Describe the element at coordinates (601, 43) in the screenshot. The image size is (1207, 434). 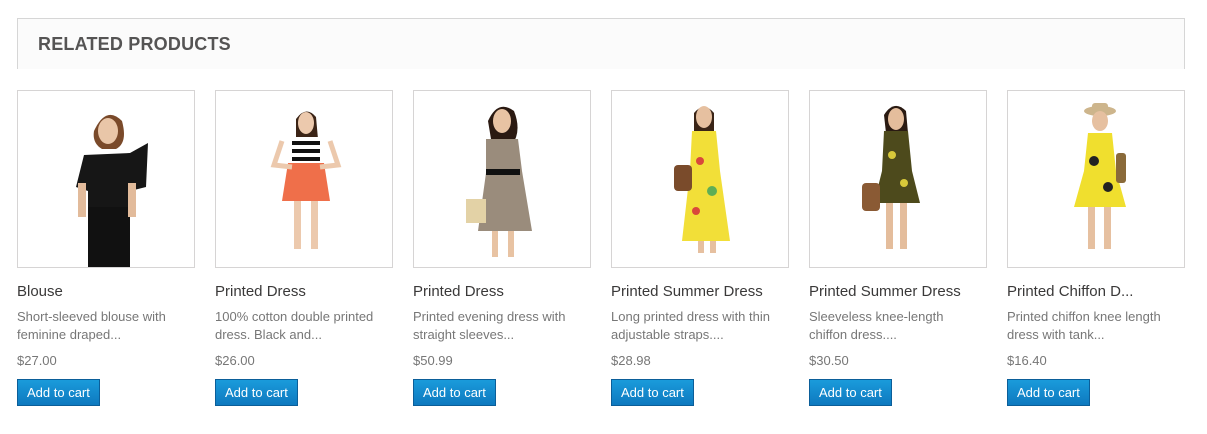
I see `related-products-header: RELATED PRODUCTS` at that location.